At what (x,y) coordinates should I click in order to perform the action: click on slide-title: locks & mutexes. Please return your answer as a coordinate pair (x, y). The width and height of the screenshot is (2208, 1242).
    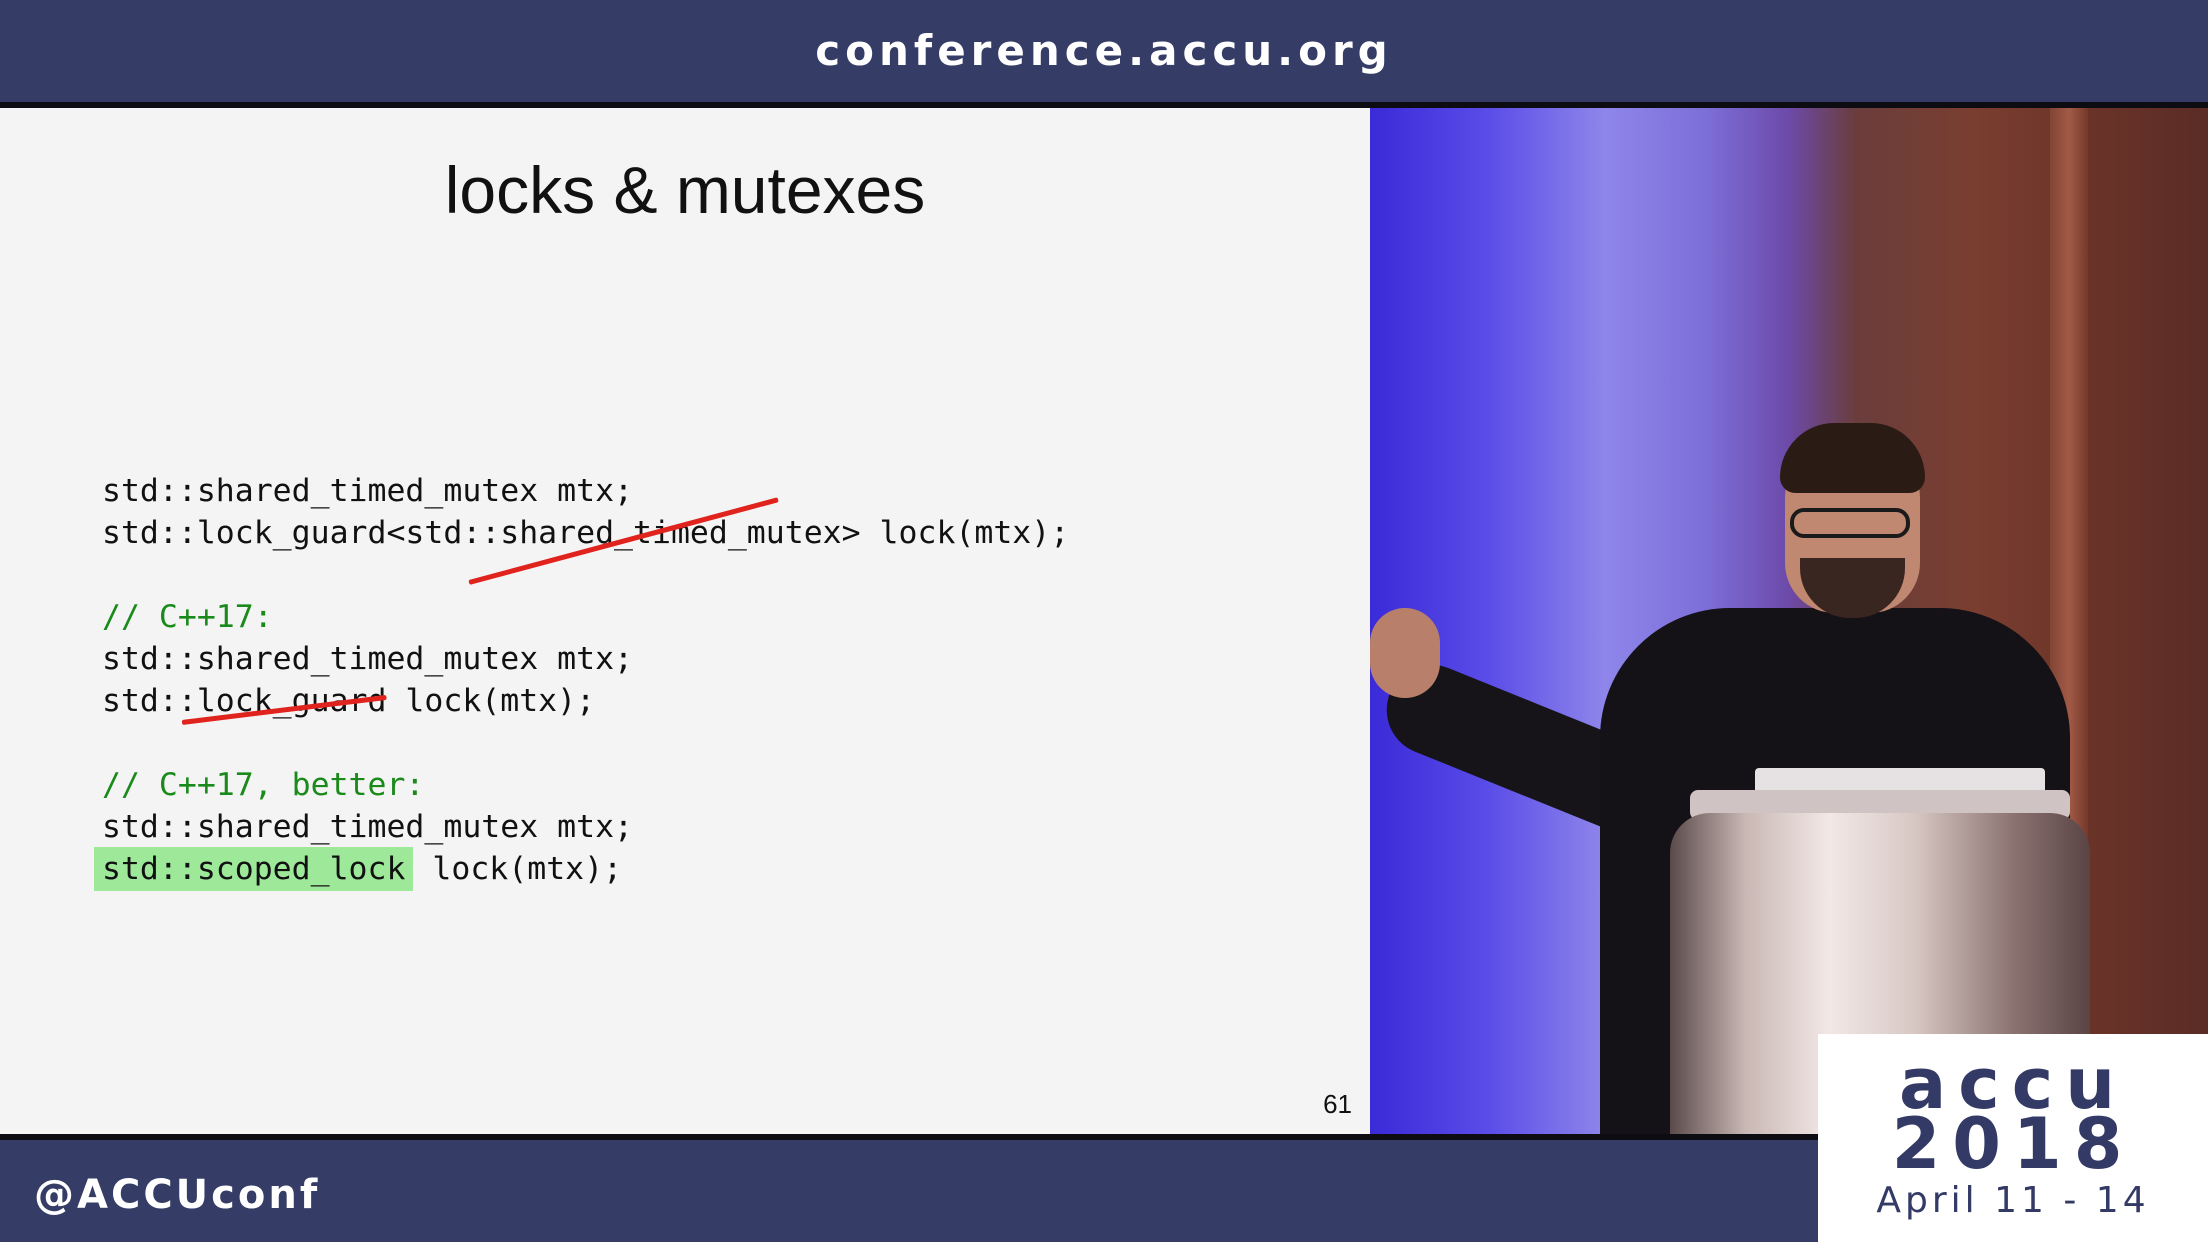
    Looking at the image, I should click on (685, 190).